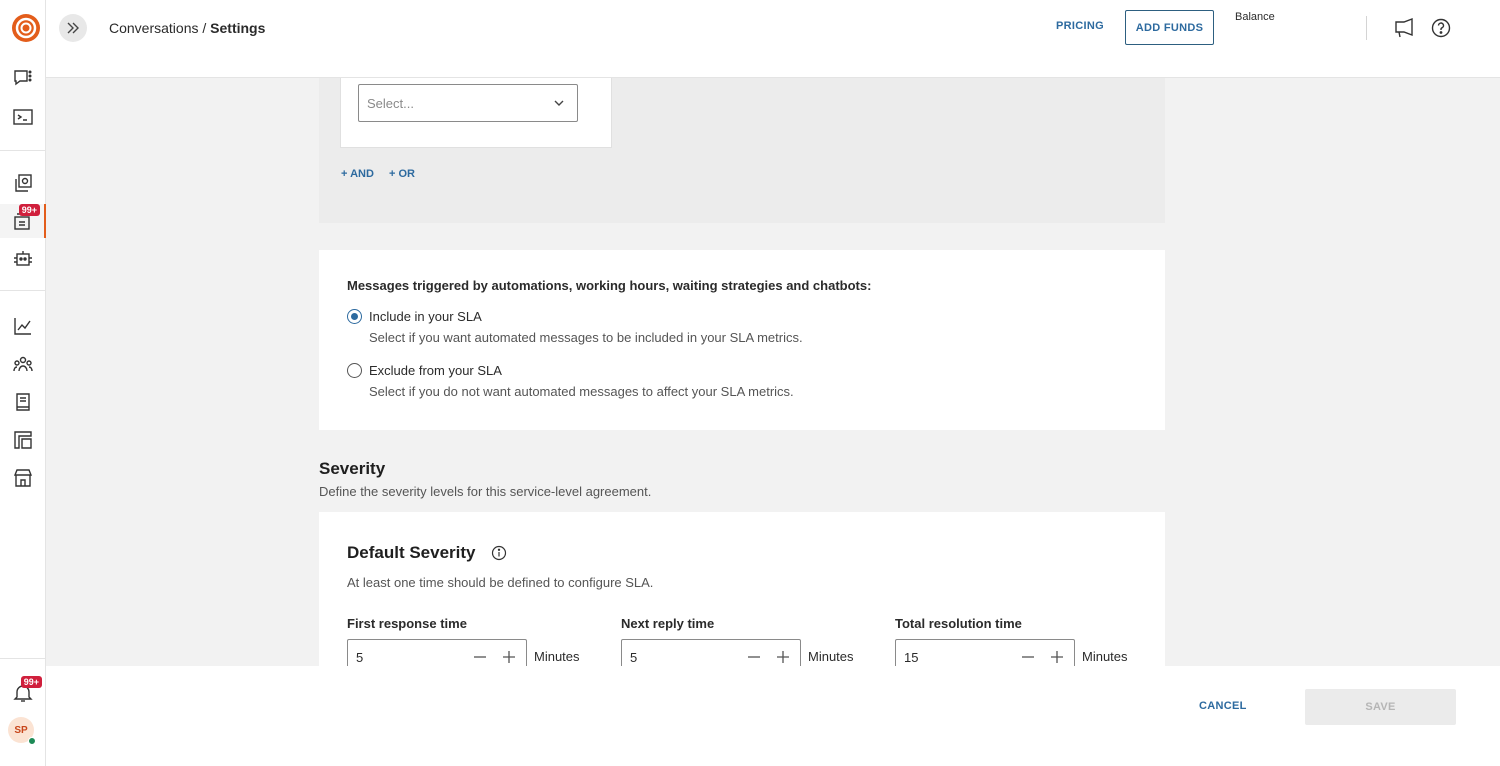  I want to click on topbar-divider, so click(1366, 28).